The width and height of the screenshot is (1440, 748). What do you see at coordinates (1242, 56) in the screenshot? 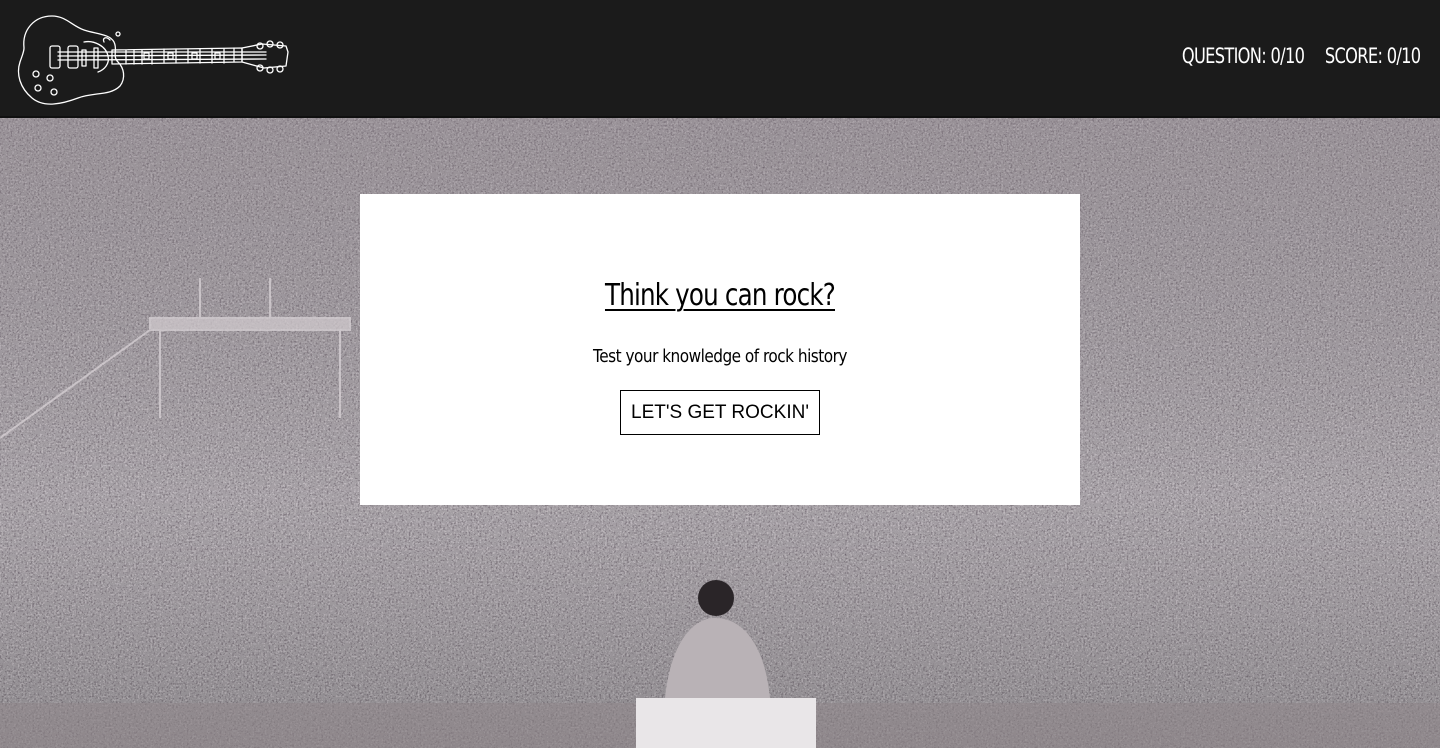
I see `question-counter: QUESTION: 0/10` at bounding box center [1242, 56].